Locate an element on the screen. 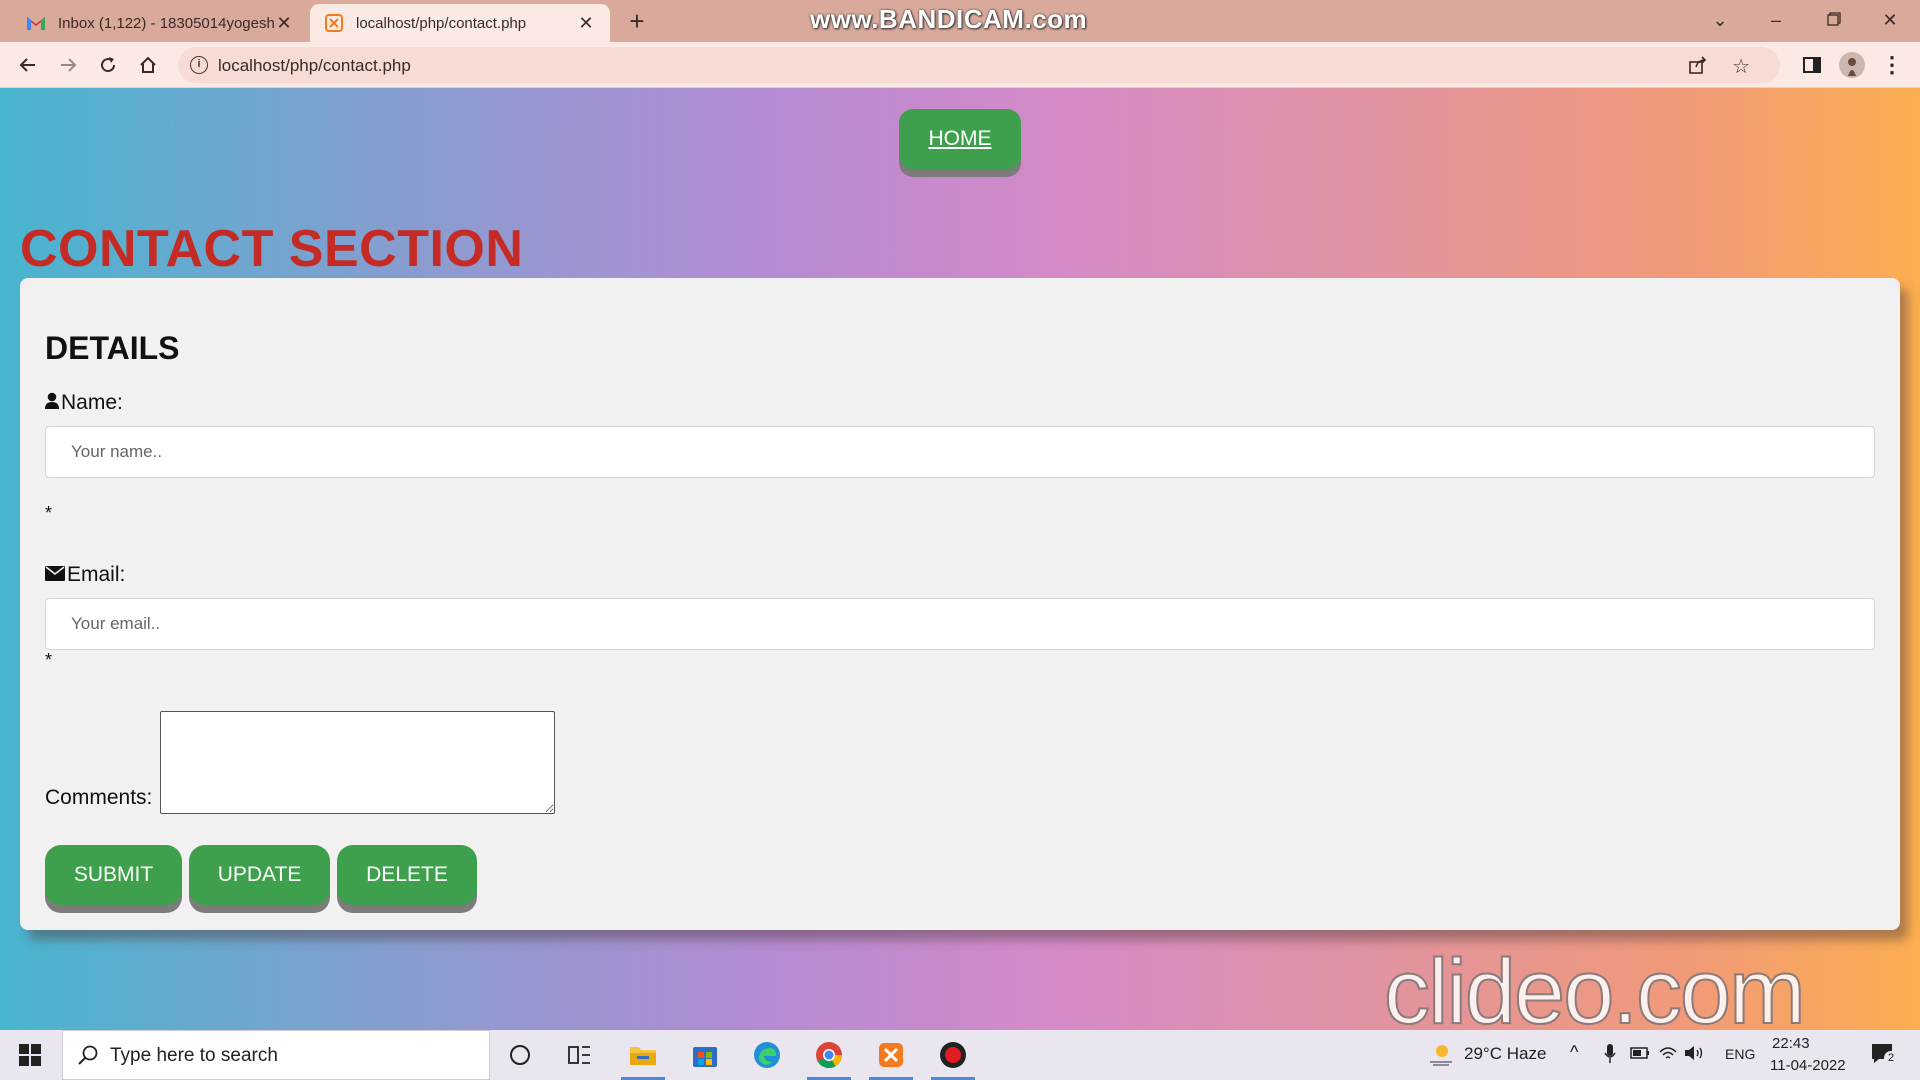  tab-contact-page: localhost/php/contact.php ✕ is located at coordinates (460, 23).